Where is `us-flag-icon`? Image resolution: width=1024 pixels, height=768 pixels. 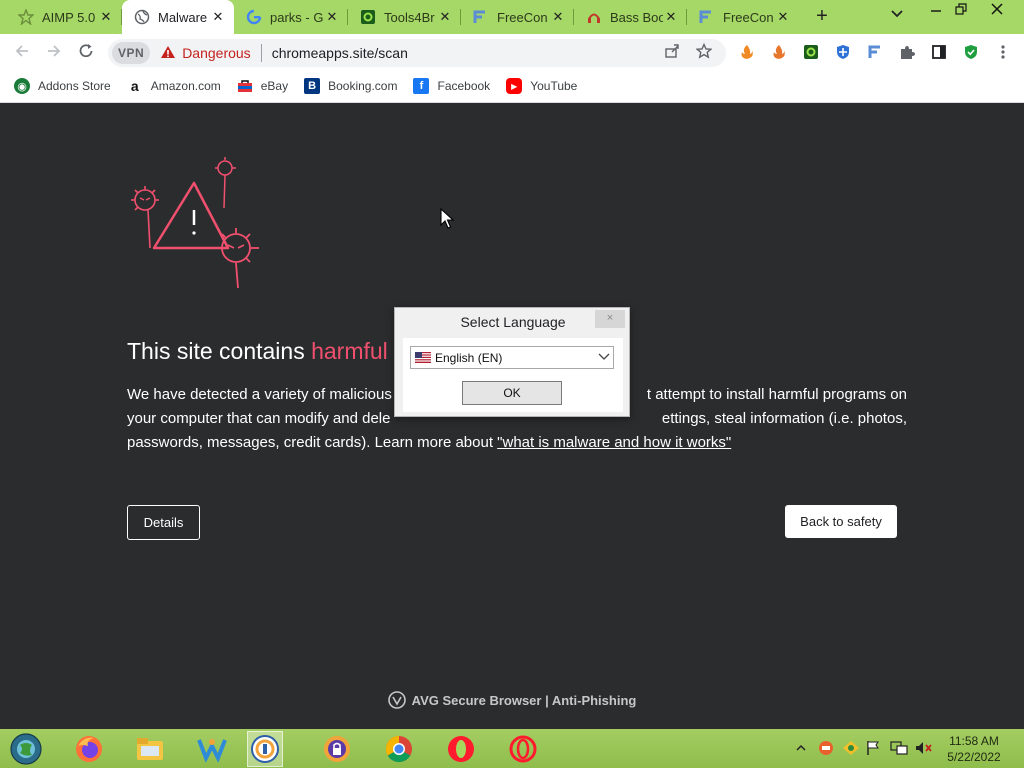 us-flag-icon is located at coordinates (423, 357).